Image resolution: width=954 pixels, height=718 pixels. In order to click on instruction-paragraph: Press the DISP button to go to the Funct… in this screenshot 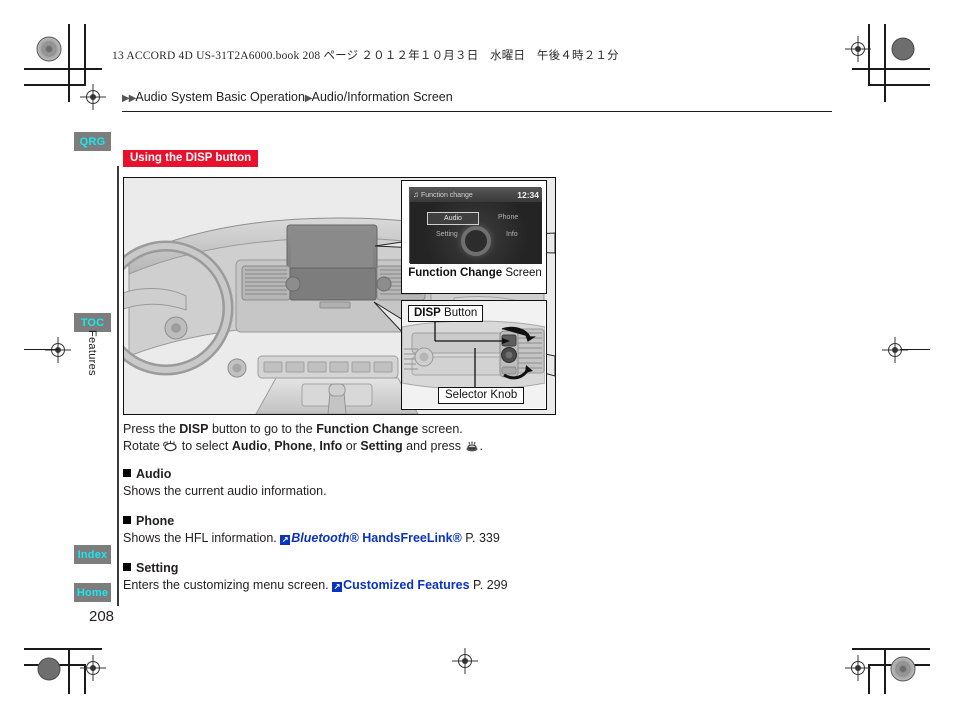, I will do `click(303, 438)`.